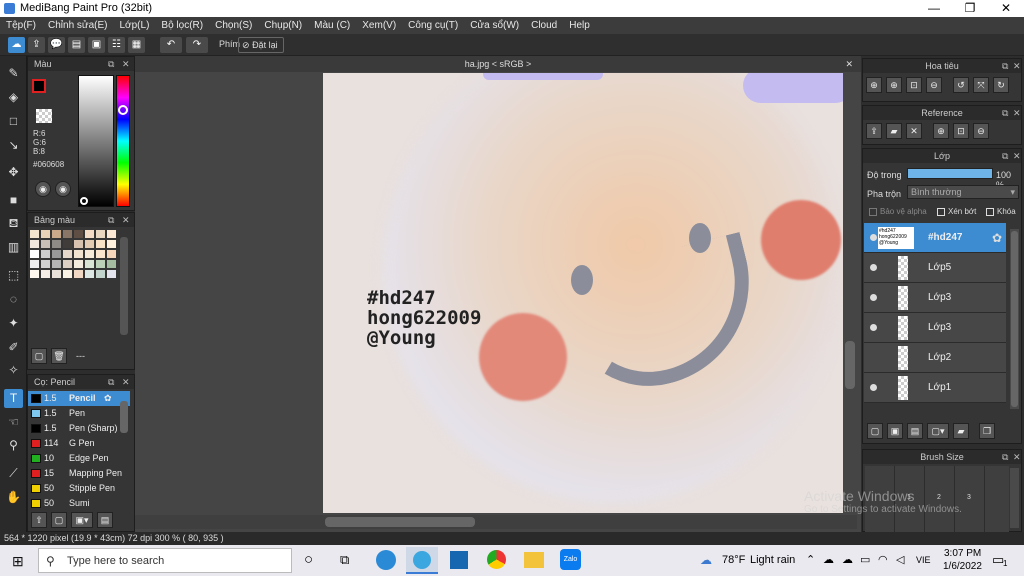 Image resolution: width=1024 pixels, height=576 pixels. Describe the element at coordinates (136, 45) in the screenshot. I see `grid-icon: ▦` at that location.